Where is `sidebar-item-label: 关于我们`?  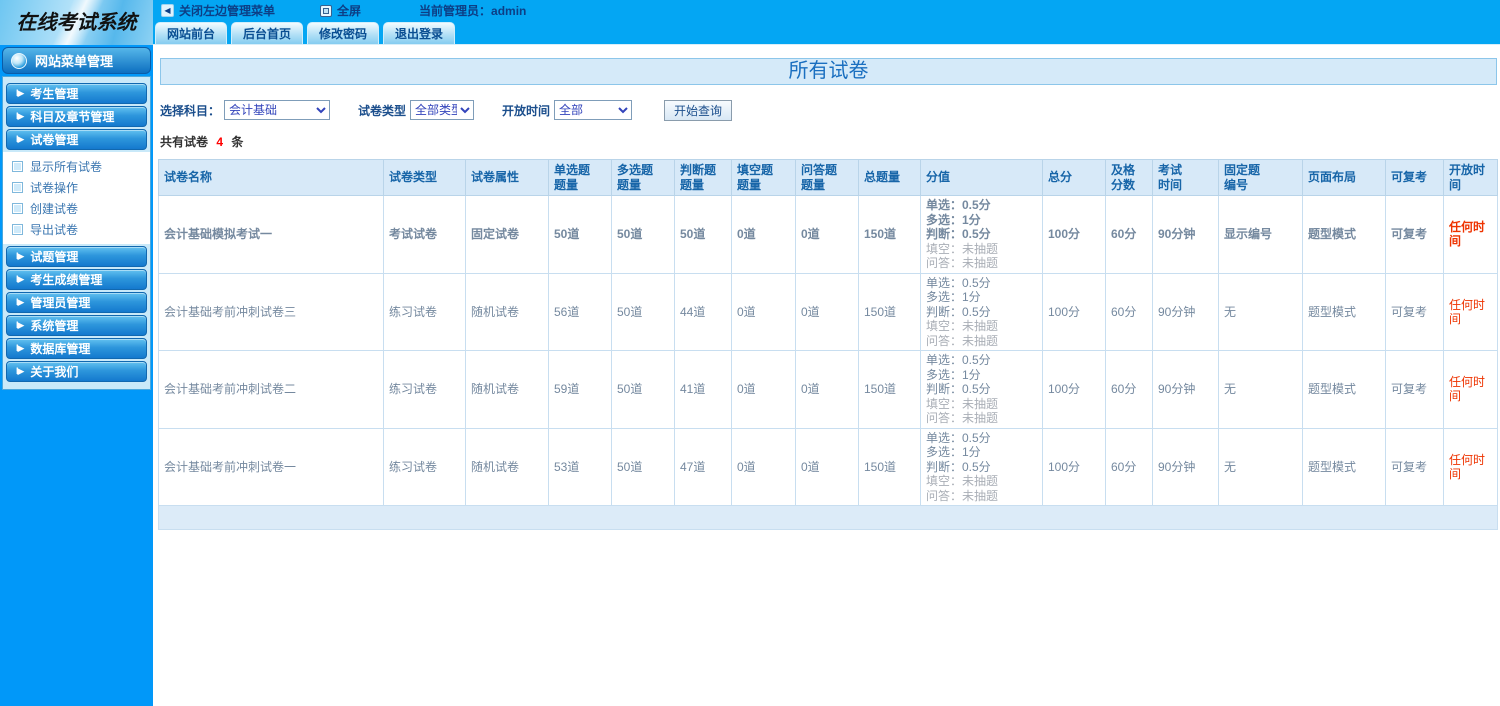
sidebar-item-label: 关于我们 is located at coordinates (54, 372).